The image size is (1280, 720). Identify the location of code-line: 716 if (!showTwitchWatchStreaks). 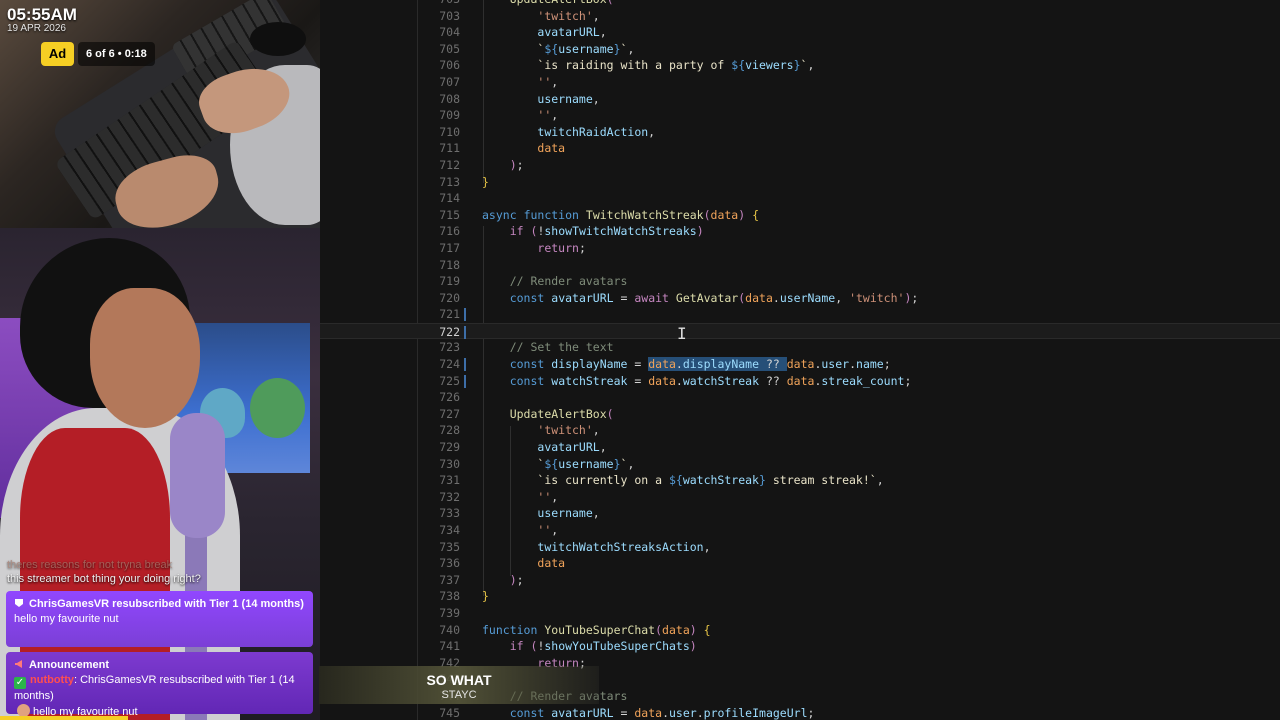
(800, 231).